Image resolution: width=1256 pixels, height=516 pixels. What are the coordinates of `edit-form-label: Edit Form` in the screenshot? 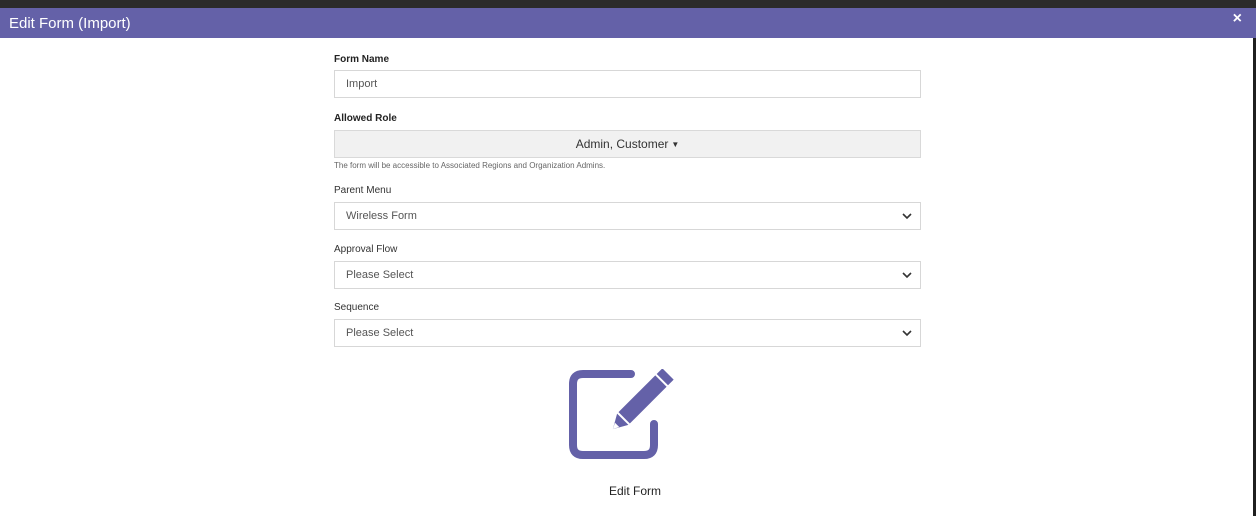 It's located at (635, 491).